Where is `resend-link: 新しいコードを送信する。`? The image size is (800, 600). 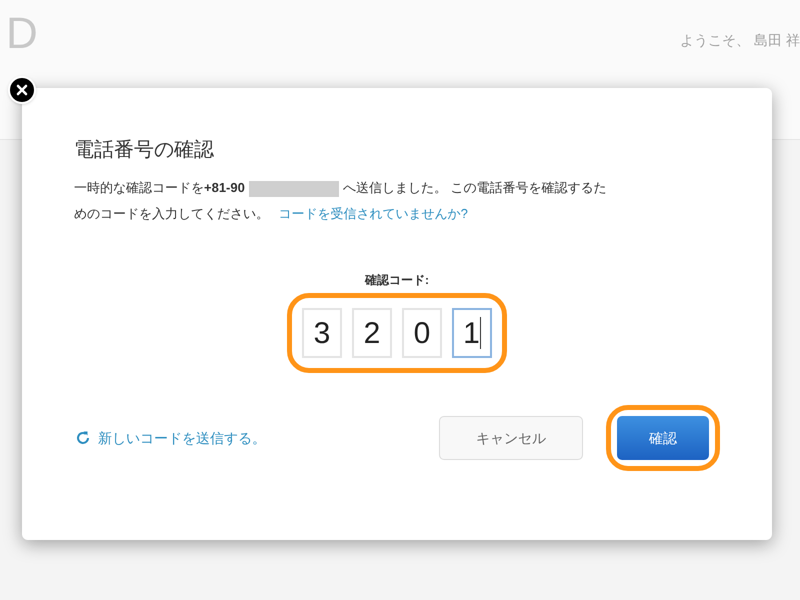
resend-link: 新しいコードを送信する。 is located at coordinates (170, 438).